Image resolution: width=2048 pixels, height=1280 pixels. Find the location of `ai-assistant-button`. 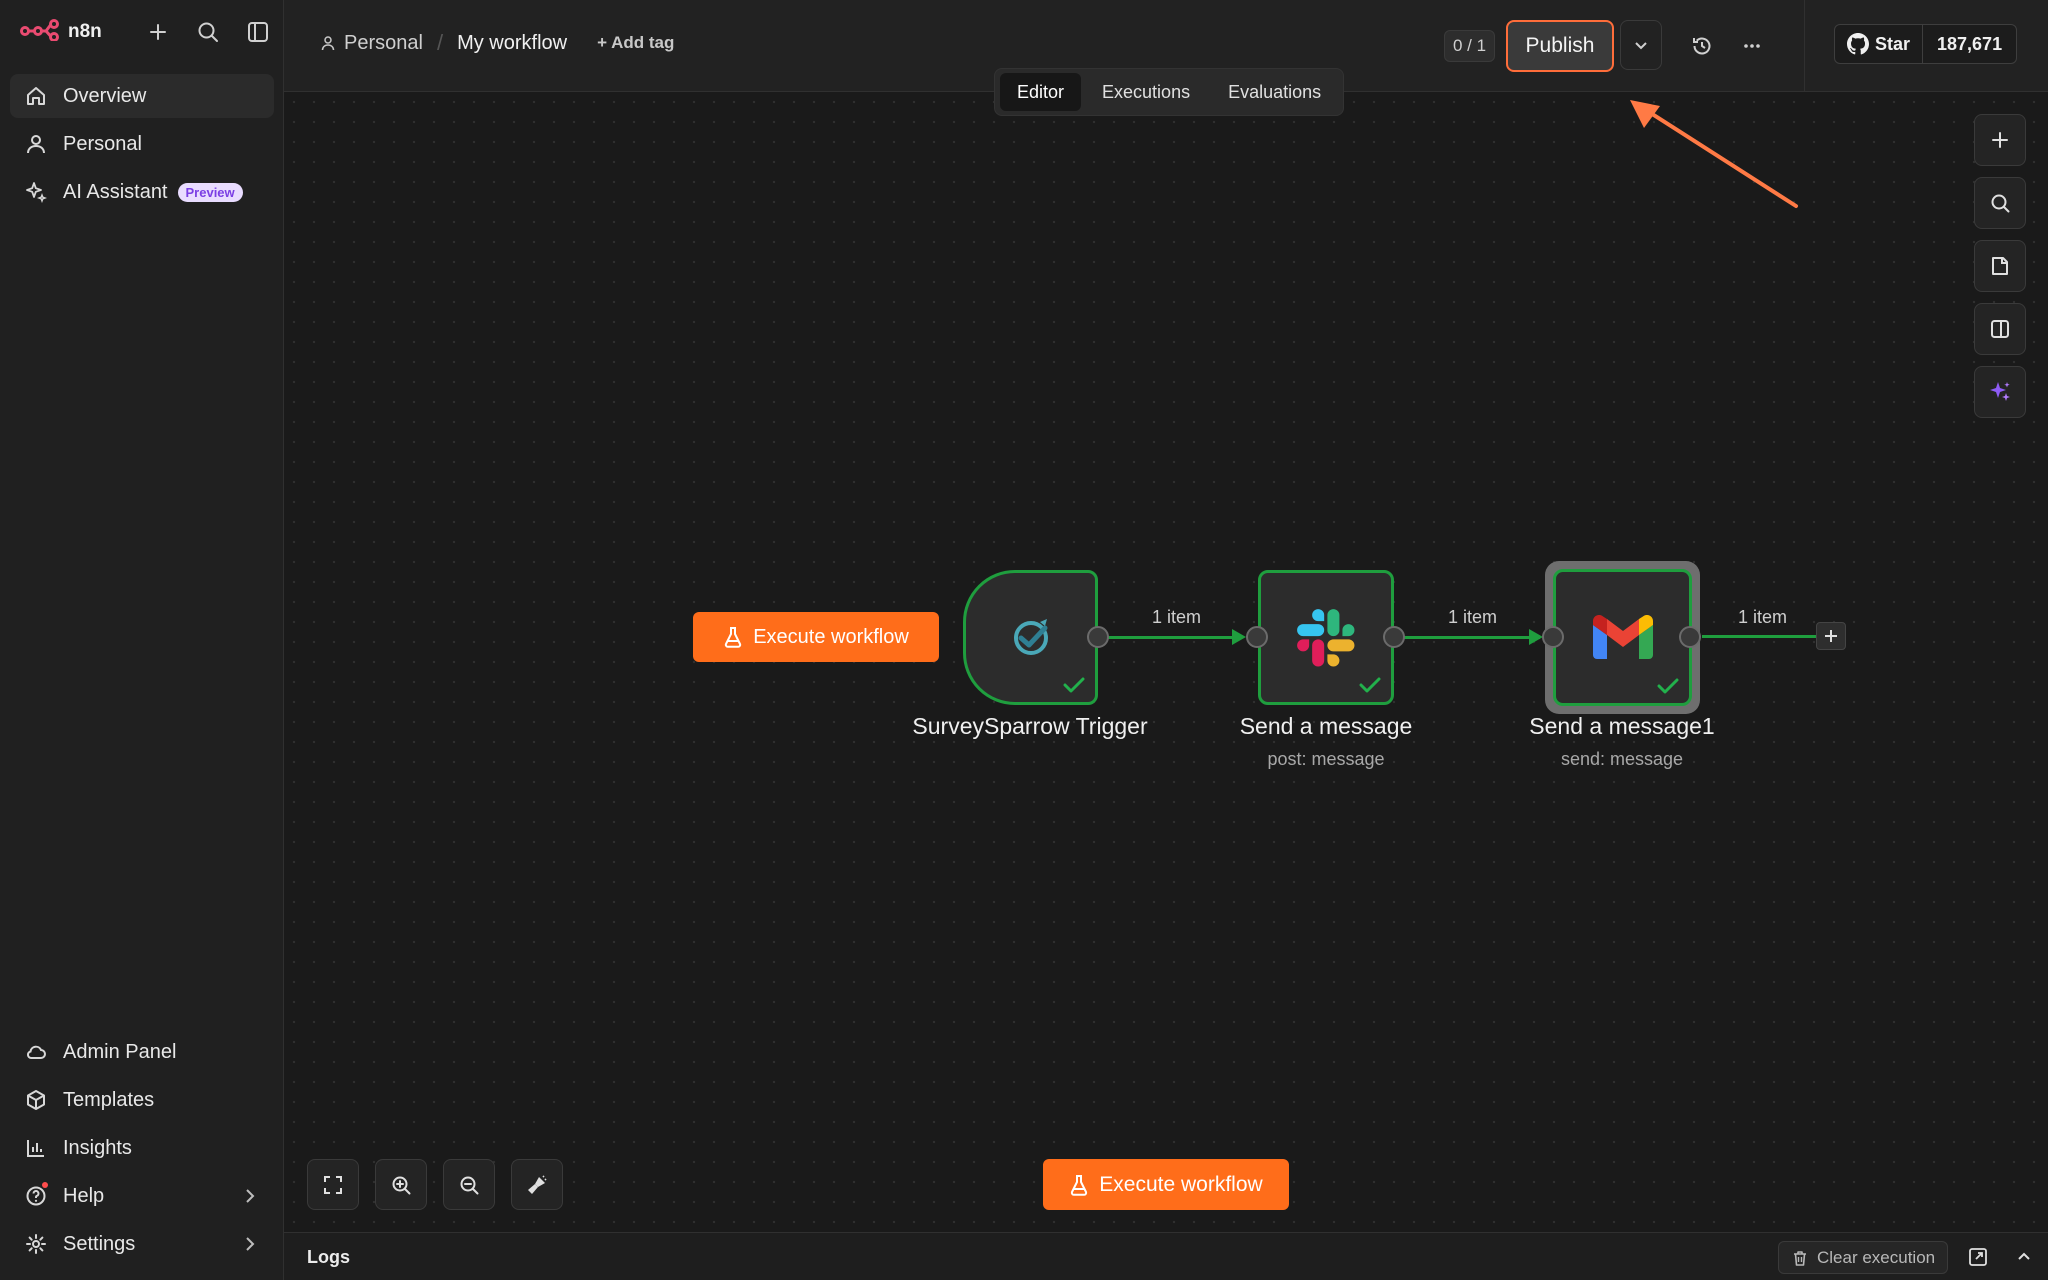

ai-assistant-button is located at coordinates (2000, 392).